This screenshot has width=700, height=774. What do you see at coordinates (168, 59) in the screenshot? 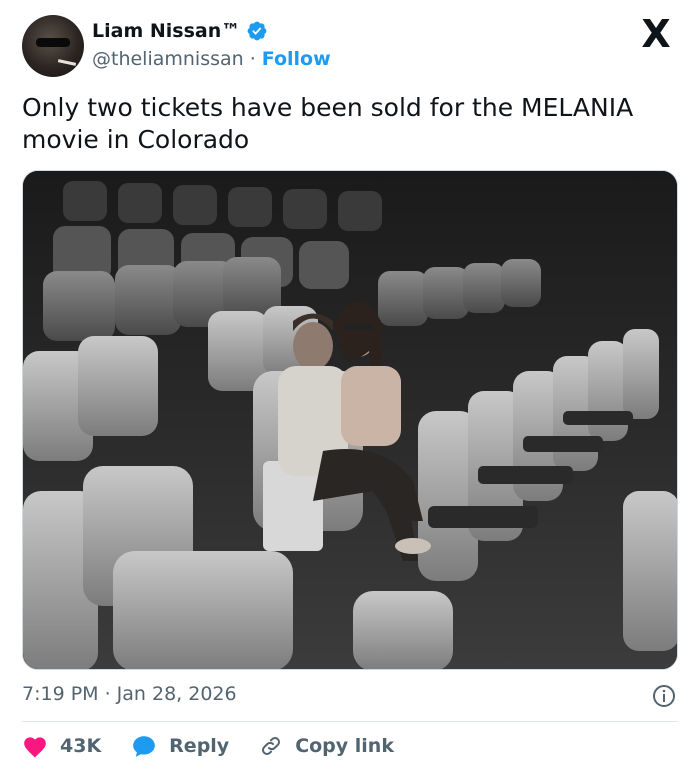
I see `author-handle: @theliamnissan` at bounding box center [168, 59].